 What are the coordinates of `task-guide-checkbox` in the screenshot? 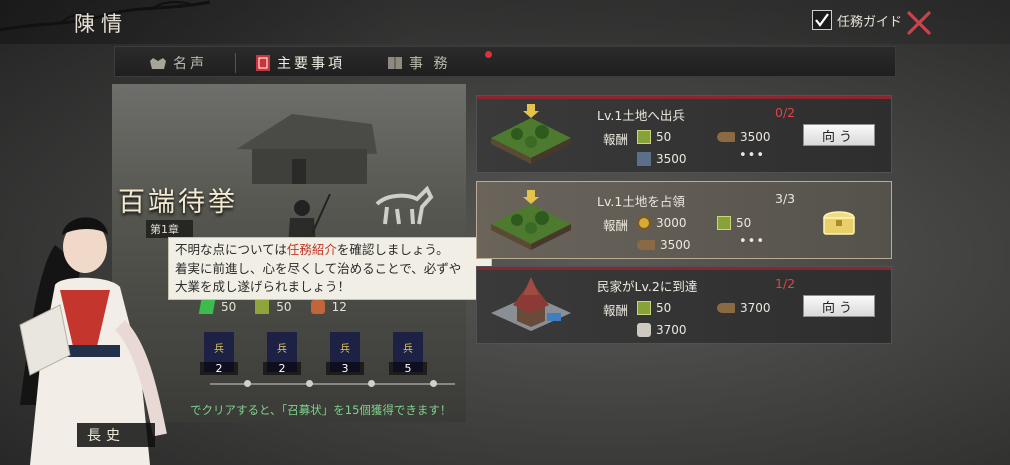 It's located at (822, 20).